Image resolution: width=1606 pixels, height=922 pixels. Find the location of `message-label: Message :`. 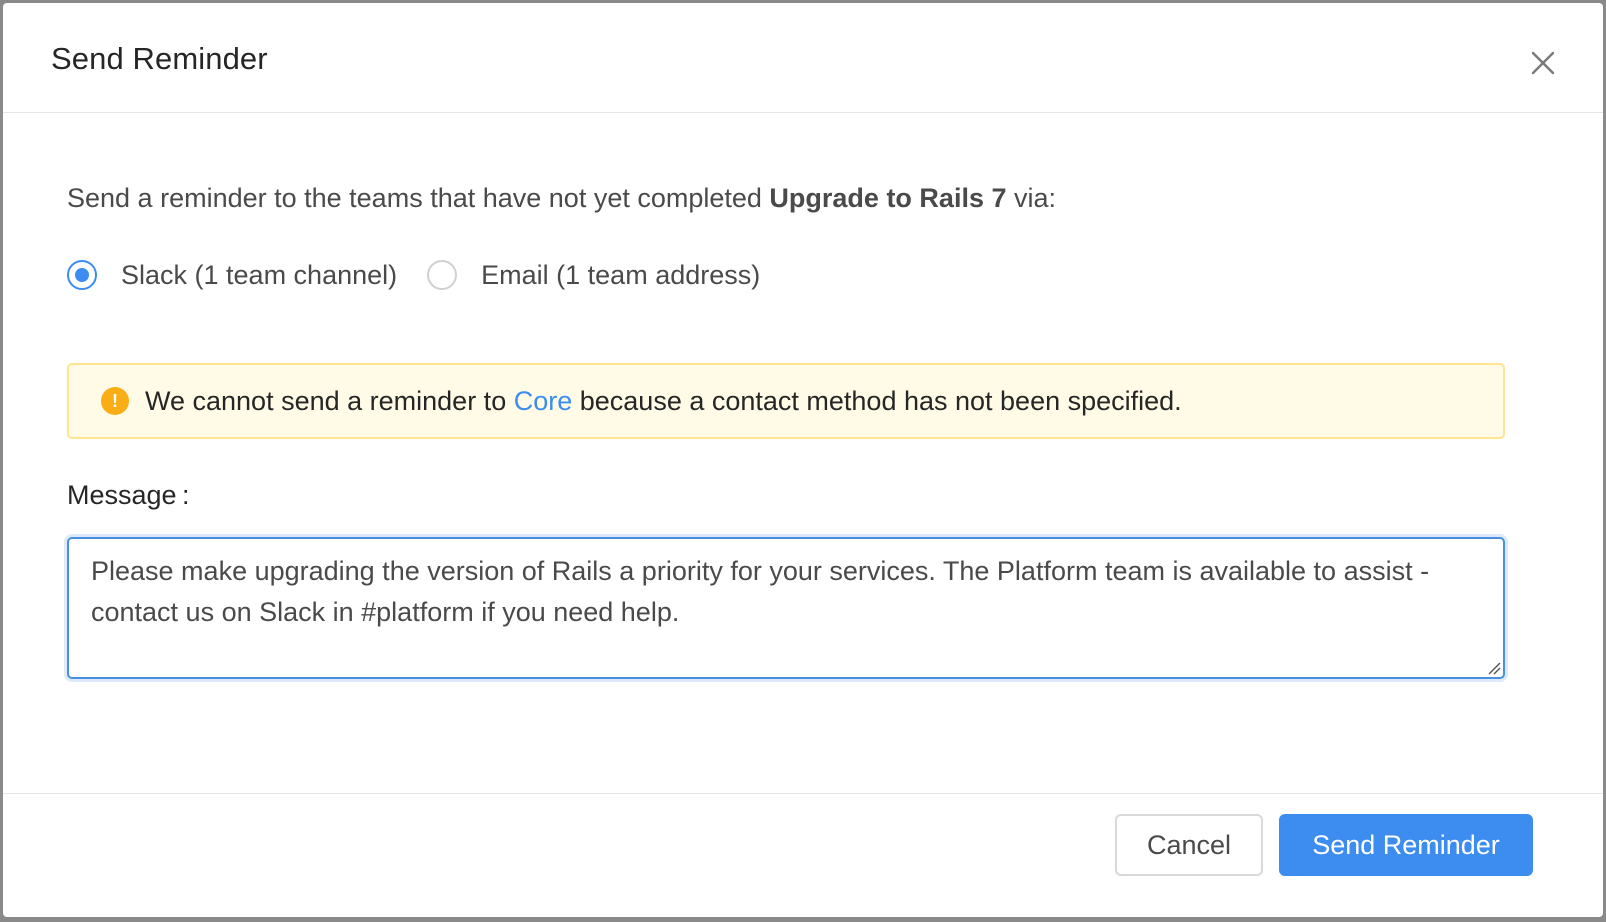

message-label: Message : is located at coordinates (128, 495).